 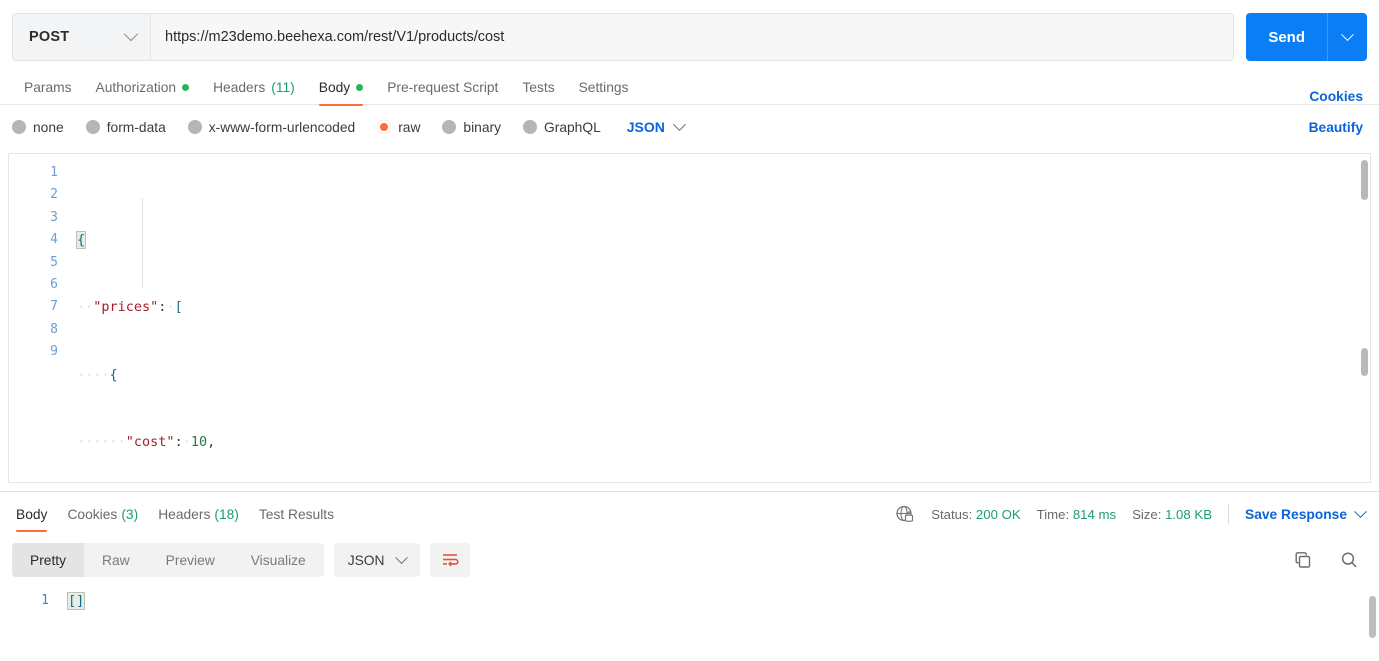 I want to click on response-format-label: JSON, so click(x=366, y=560).